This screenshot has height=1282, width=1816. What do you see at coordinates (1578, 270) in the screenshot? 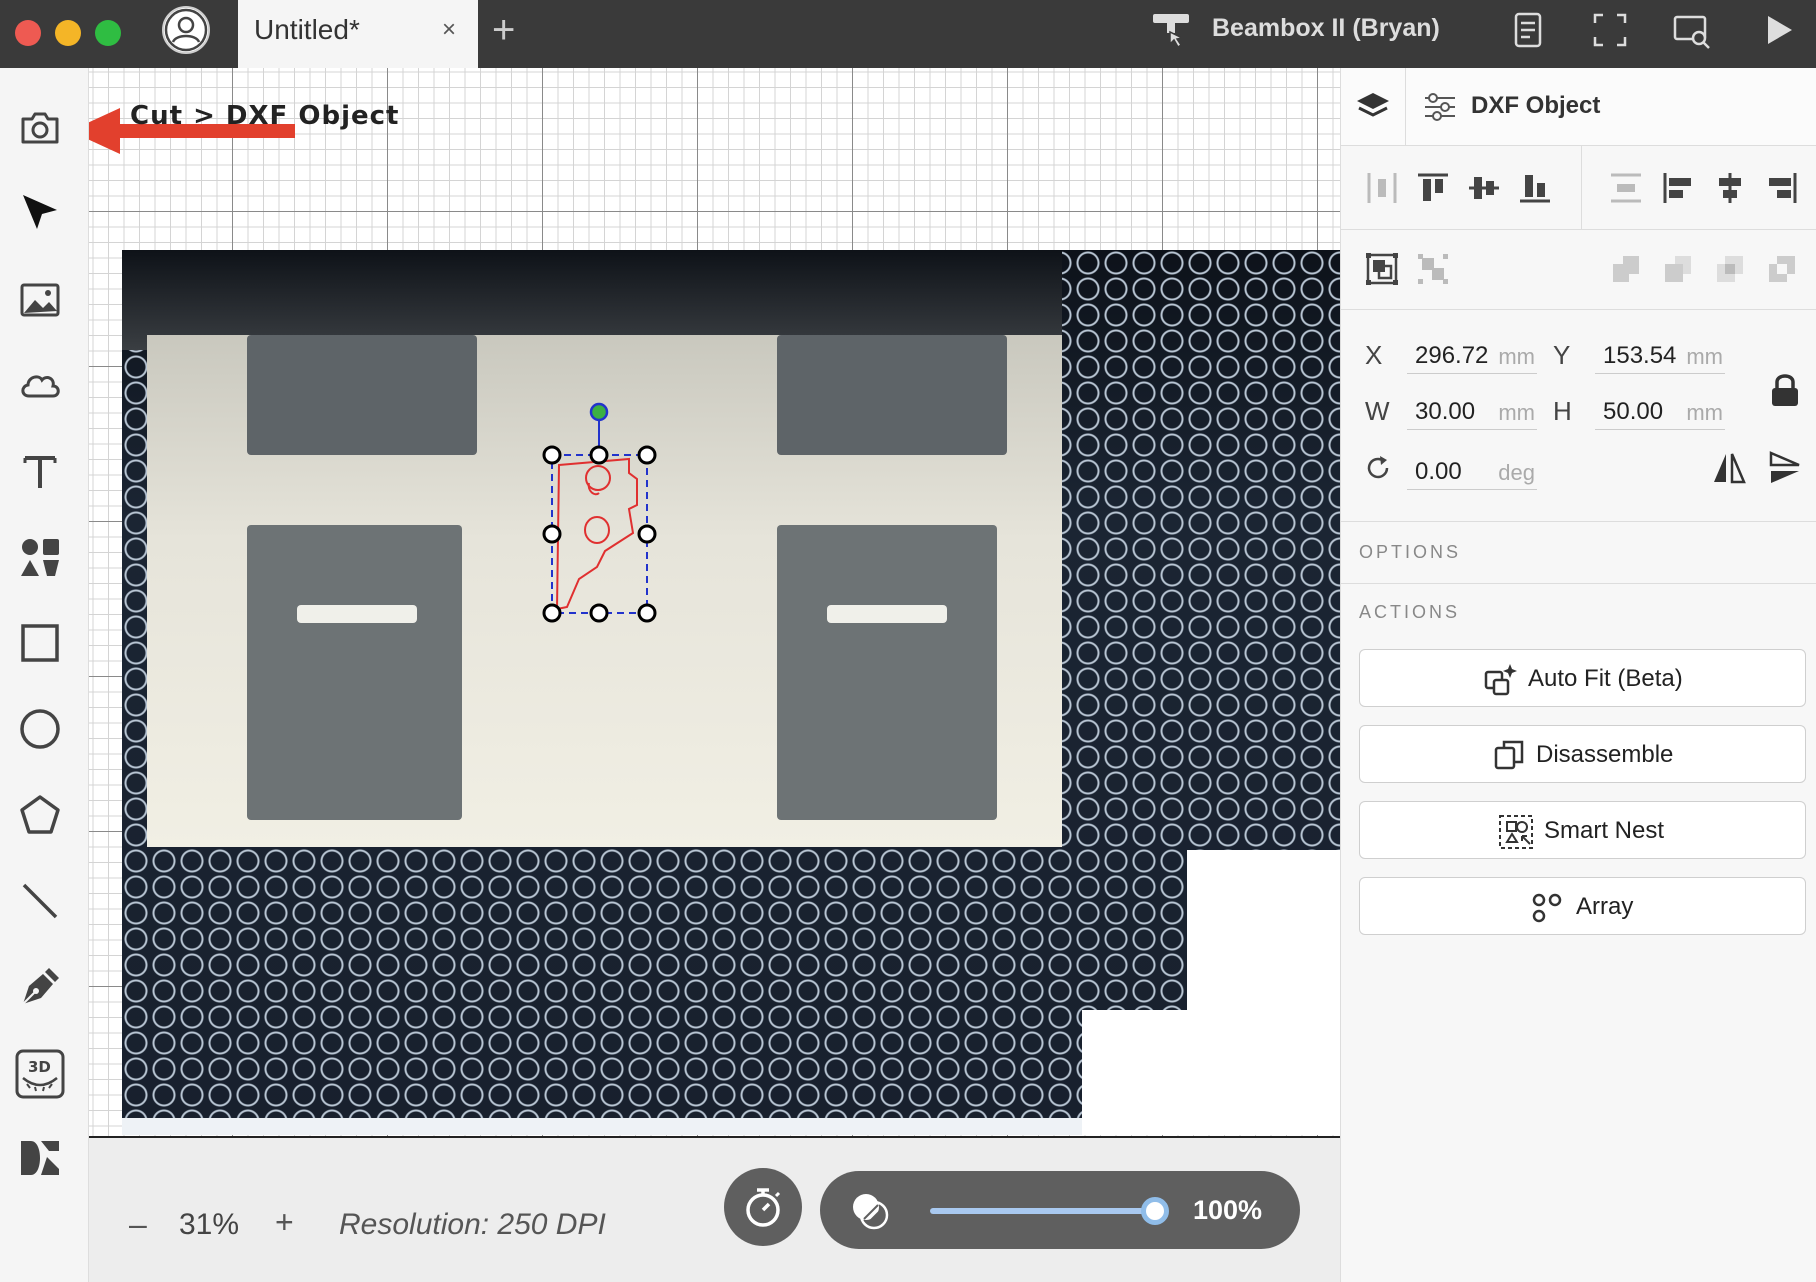
I see `boolean-toolbar` at bounding box center [1578, 270].